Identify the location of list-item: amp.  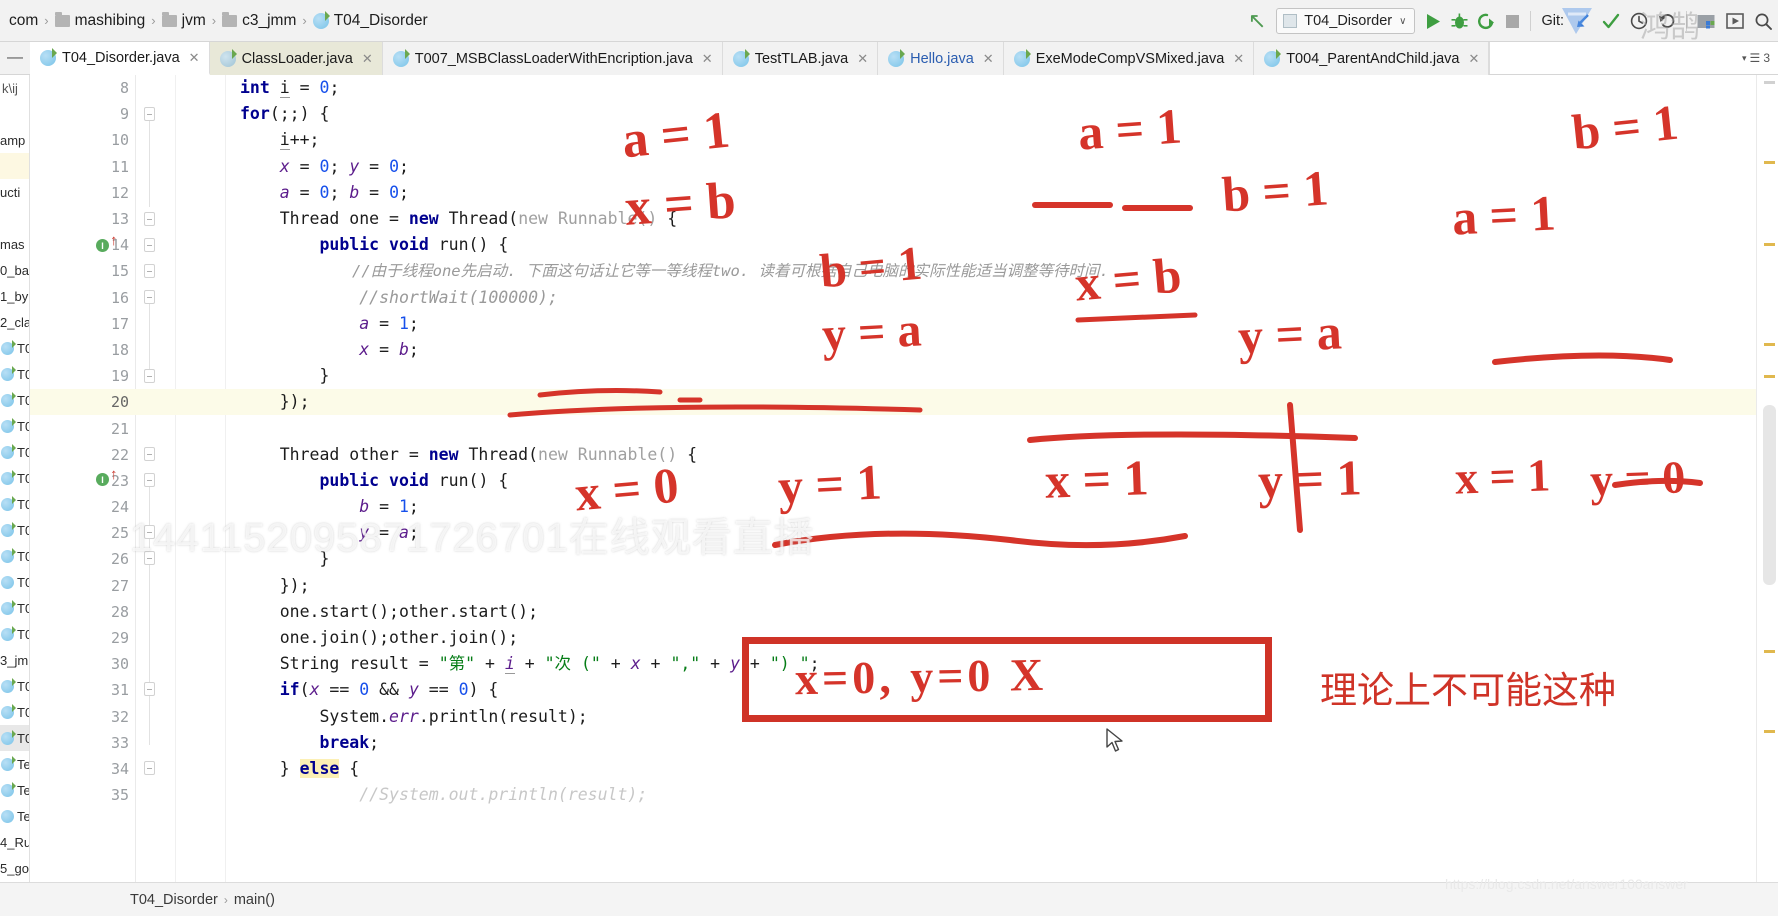
(14, 140).